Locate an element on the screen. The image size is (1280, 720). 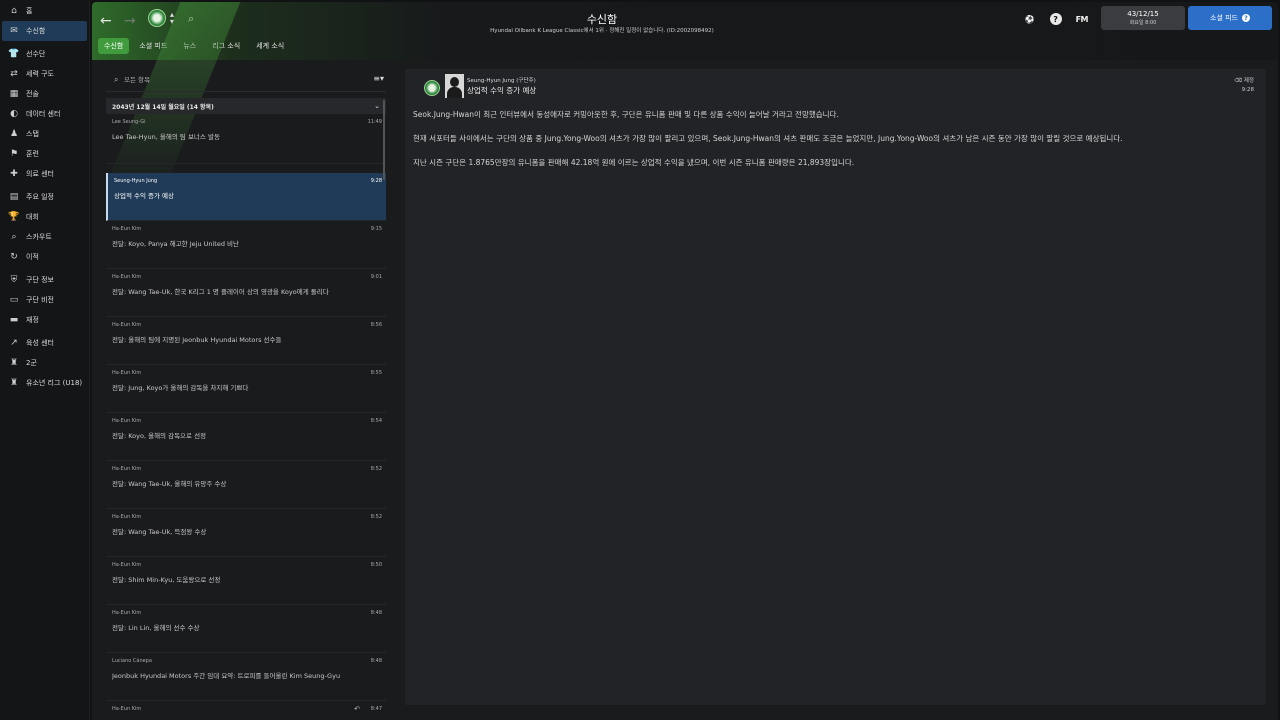
inbox-search-input is located at coordinates (234, 80).